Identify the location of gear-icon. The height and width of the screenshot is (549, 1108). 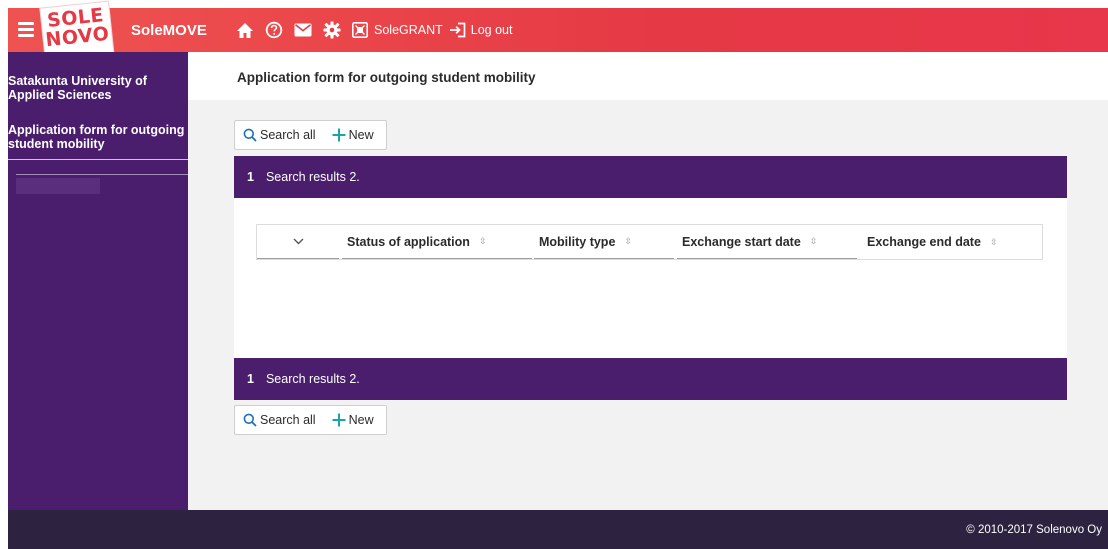
(332, 30).